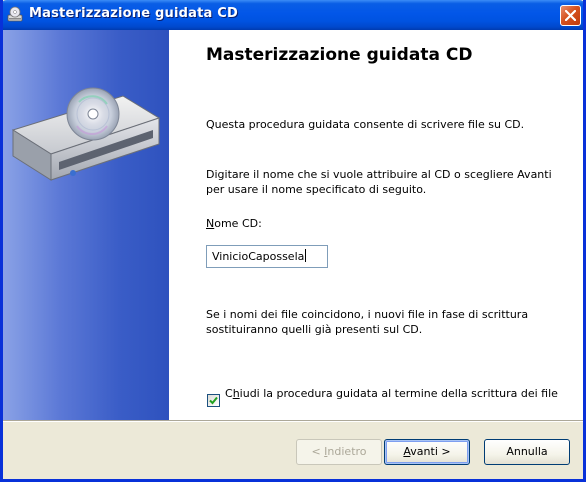 The height and width of the screenshot is (482, 586). I want to click on back-button-post: ndietro, so click(347, 451).